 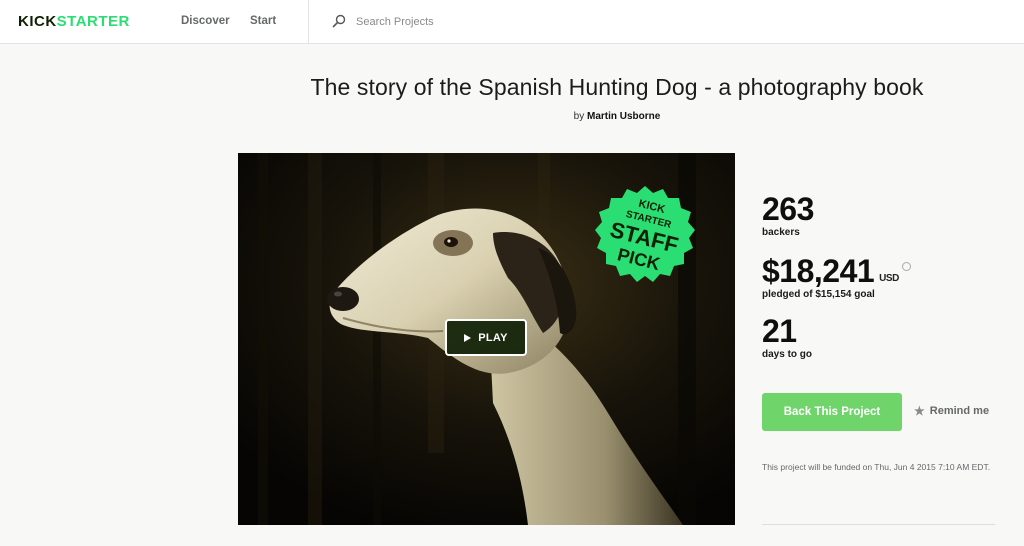 I want to click on pledged-currency: USD, so click(x=889, y=278).